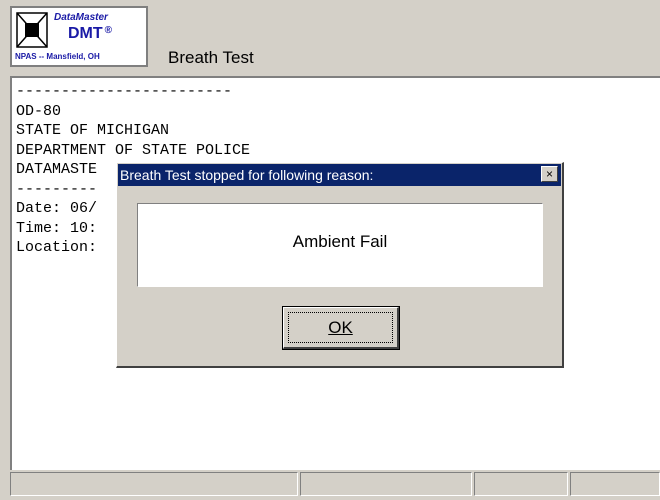 The width and height of the screenshot is (660, 500). I want to click on report-line: DEPARTMENT OF STATE POLICE, so click(133, 150).